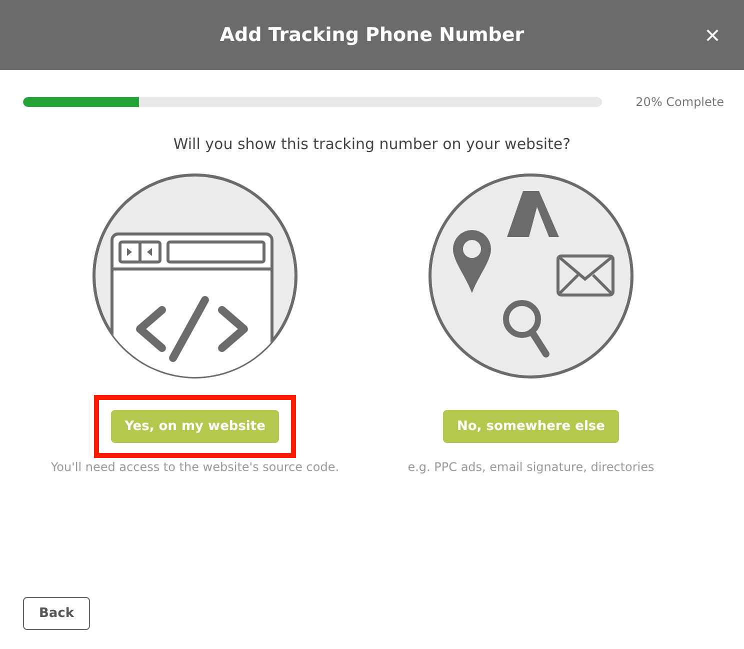  Describe the element at coordinates (680, 102) in the screenshot. I see `progress-label: 20% Complete` at that location.